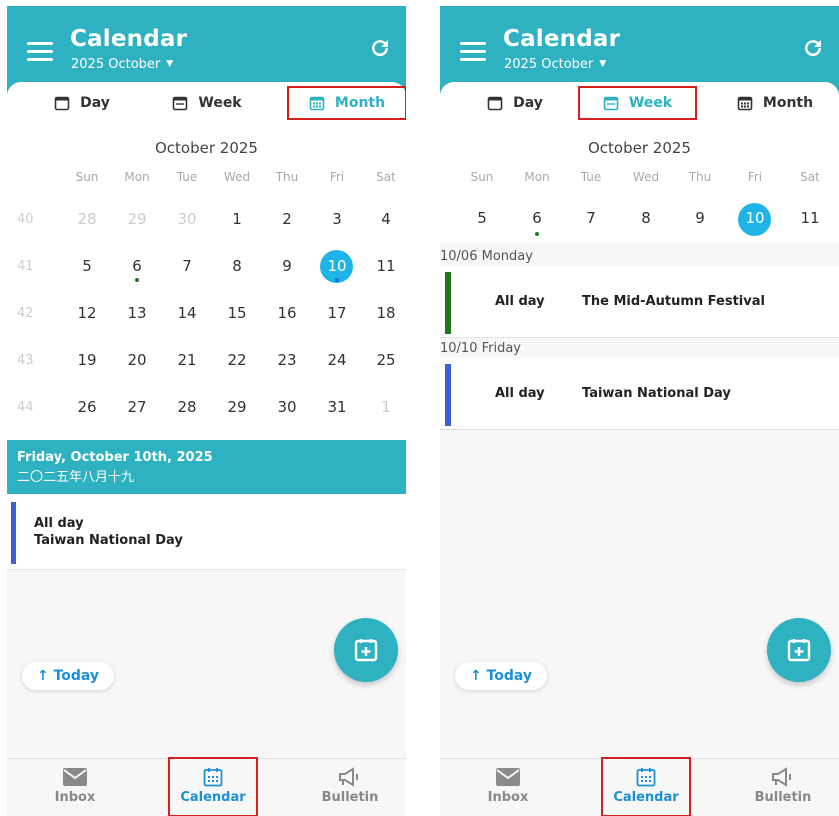  I want to click on week-number: 41, so click(25, 266).